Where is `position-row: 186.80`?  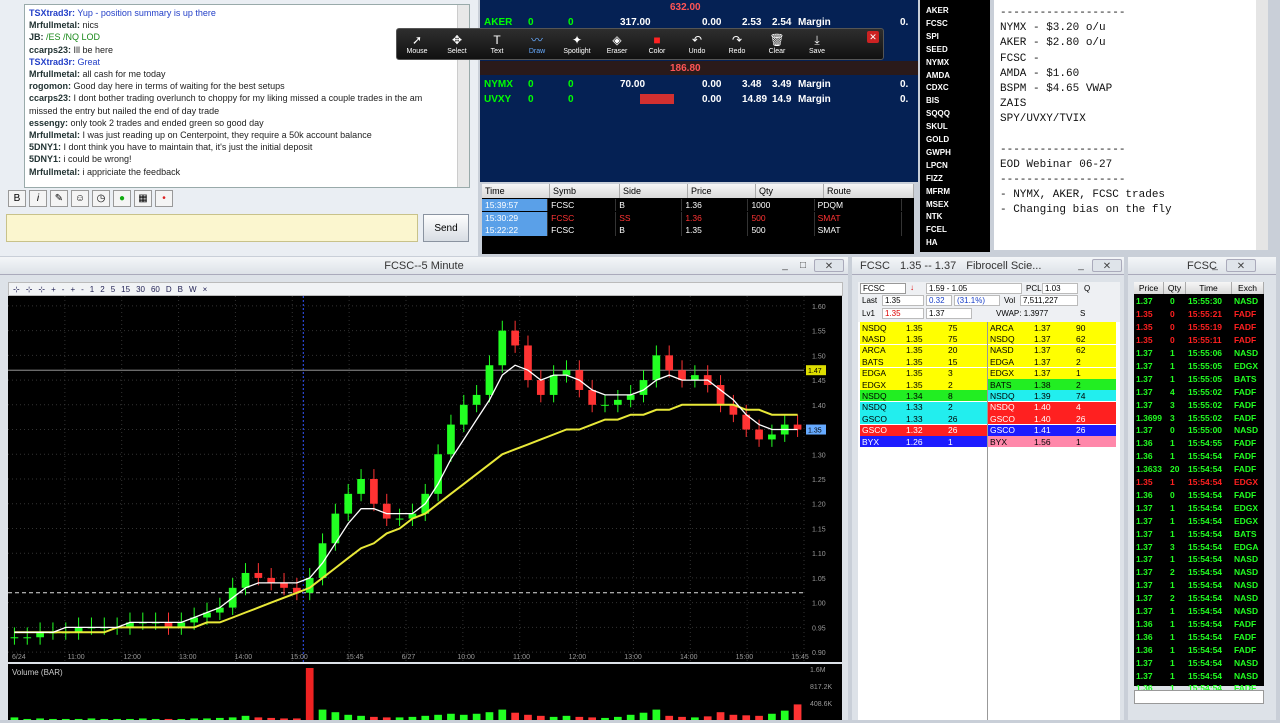 position-row: 186.80 is located at coordinates (699, 68).